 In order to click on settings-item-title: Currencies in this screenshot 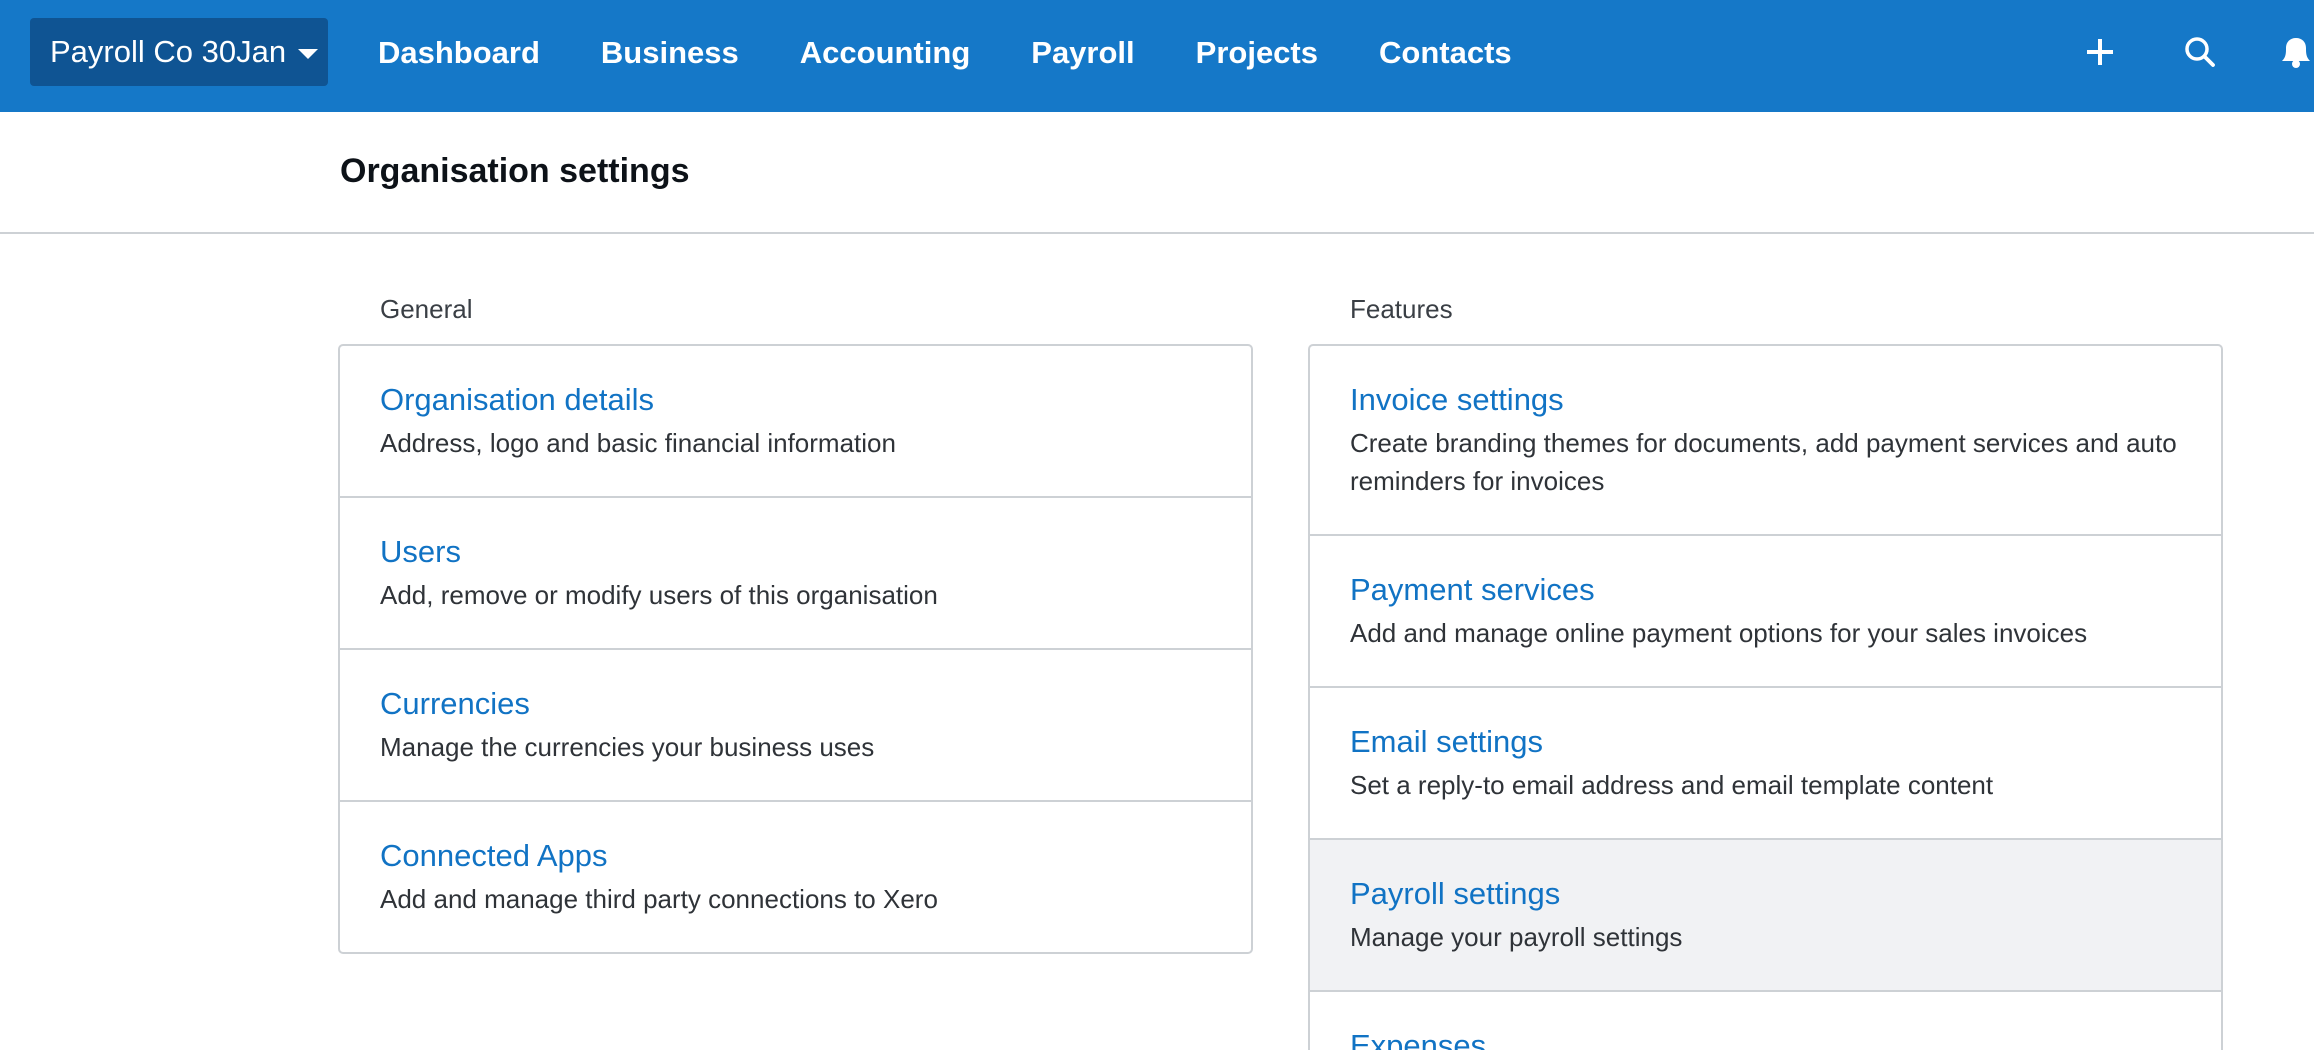, I will do `click(795, 704)`.